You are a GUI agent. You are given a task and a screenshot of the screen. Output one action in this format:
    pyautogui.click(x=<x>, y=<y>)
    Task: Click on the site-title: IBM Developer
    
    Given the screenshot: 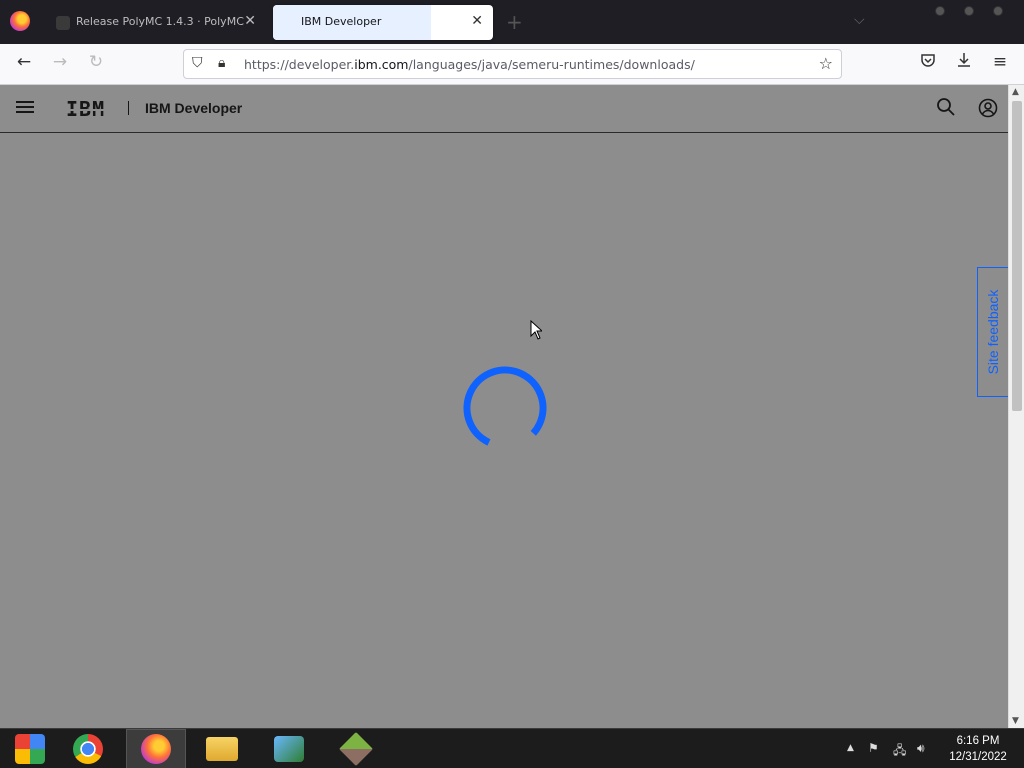 What is the action you would take?
    pyautogui.click(x=193, y=108)
    